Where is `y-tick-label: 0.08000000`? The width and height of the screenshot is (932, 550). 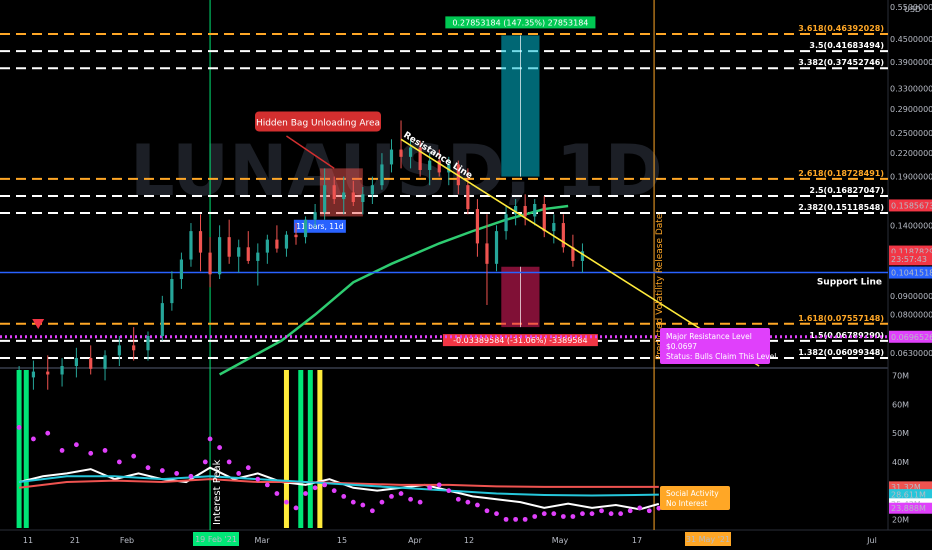
y-tick-label: 0.08000000 is located at coordinates (911, 315).